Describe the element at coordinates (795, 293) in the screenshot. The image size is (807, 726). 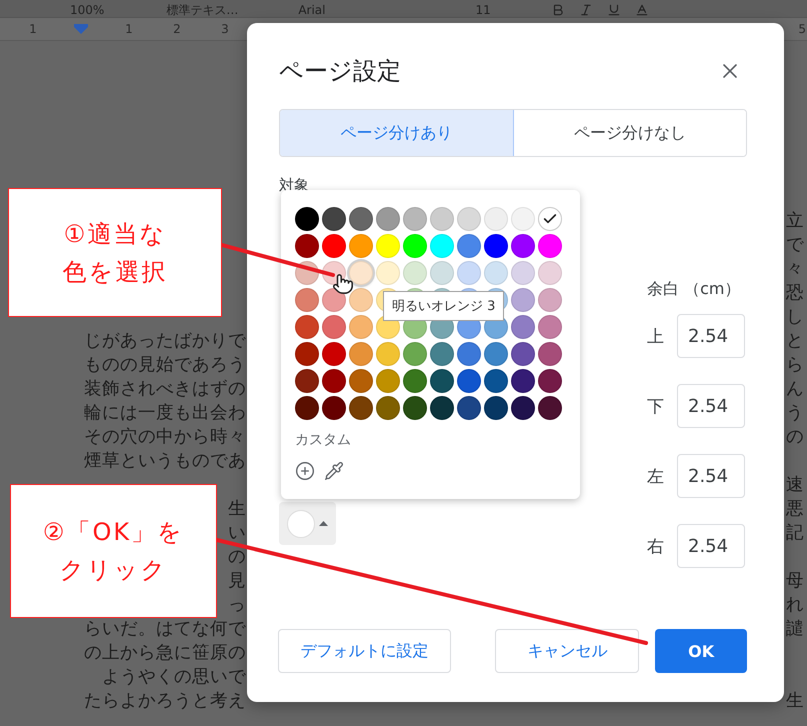
I see `document-text: 恐` at that location.